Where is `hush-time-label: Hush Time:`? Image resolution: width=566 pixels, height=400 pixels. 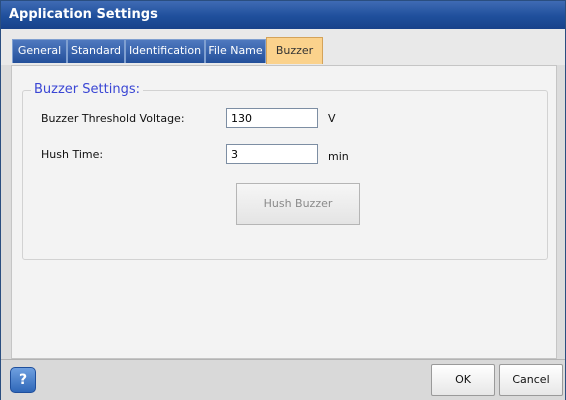
hush-time-label: Hush Time: is located at coordinates (72, 154).